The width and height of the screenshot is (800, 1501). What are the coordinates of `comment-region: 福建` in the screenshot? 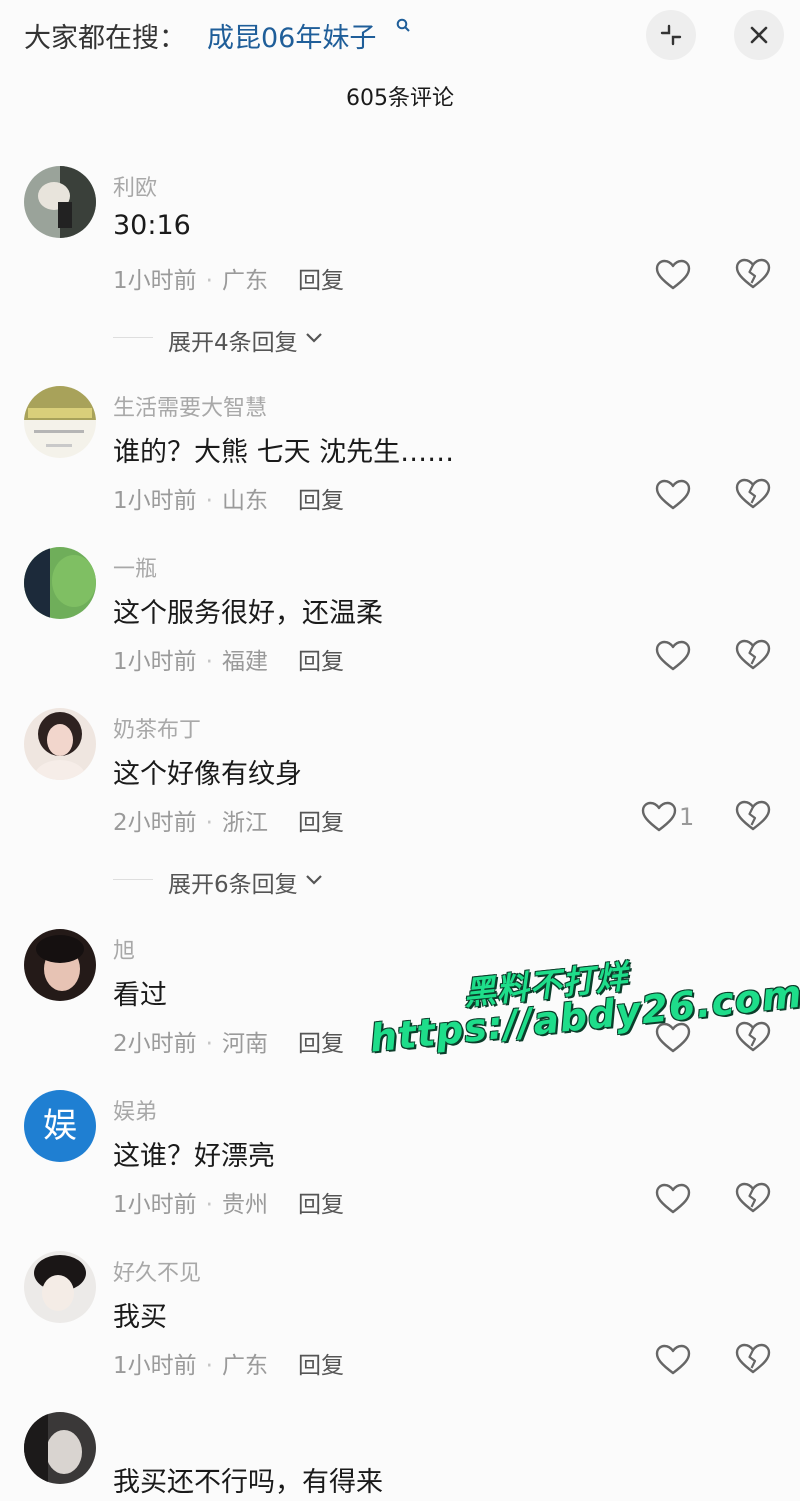 It's located at (244, 662).